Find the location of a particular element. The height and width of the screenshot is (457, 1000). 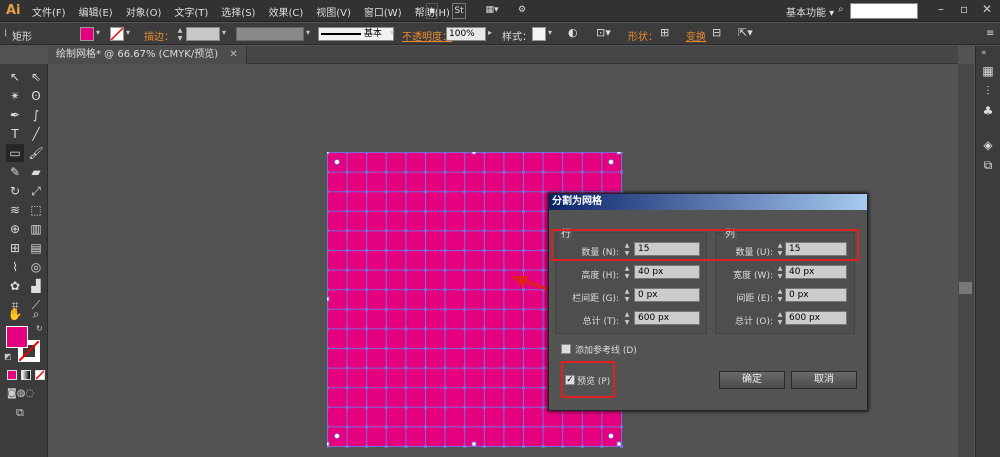

symbols-panel-icon: ♣ is located at coordinates (988, 111).